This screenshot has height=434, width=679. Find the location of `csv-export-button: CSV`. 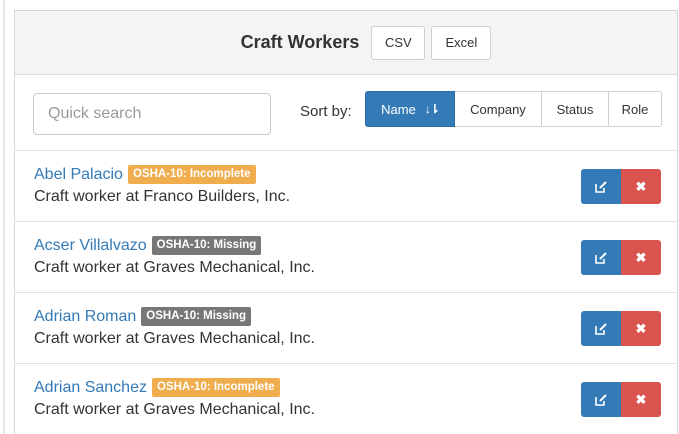

csv-export-button: CSV is located at coordinates (398, 42).